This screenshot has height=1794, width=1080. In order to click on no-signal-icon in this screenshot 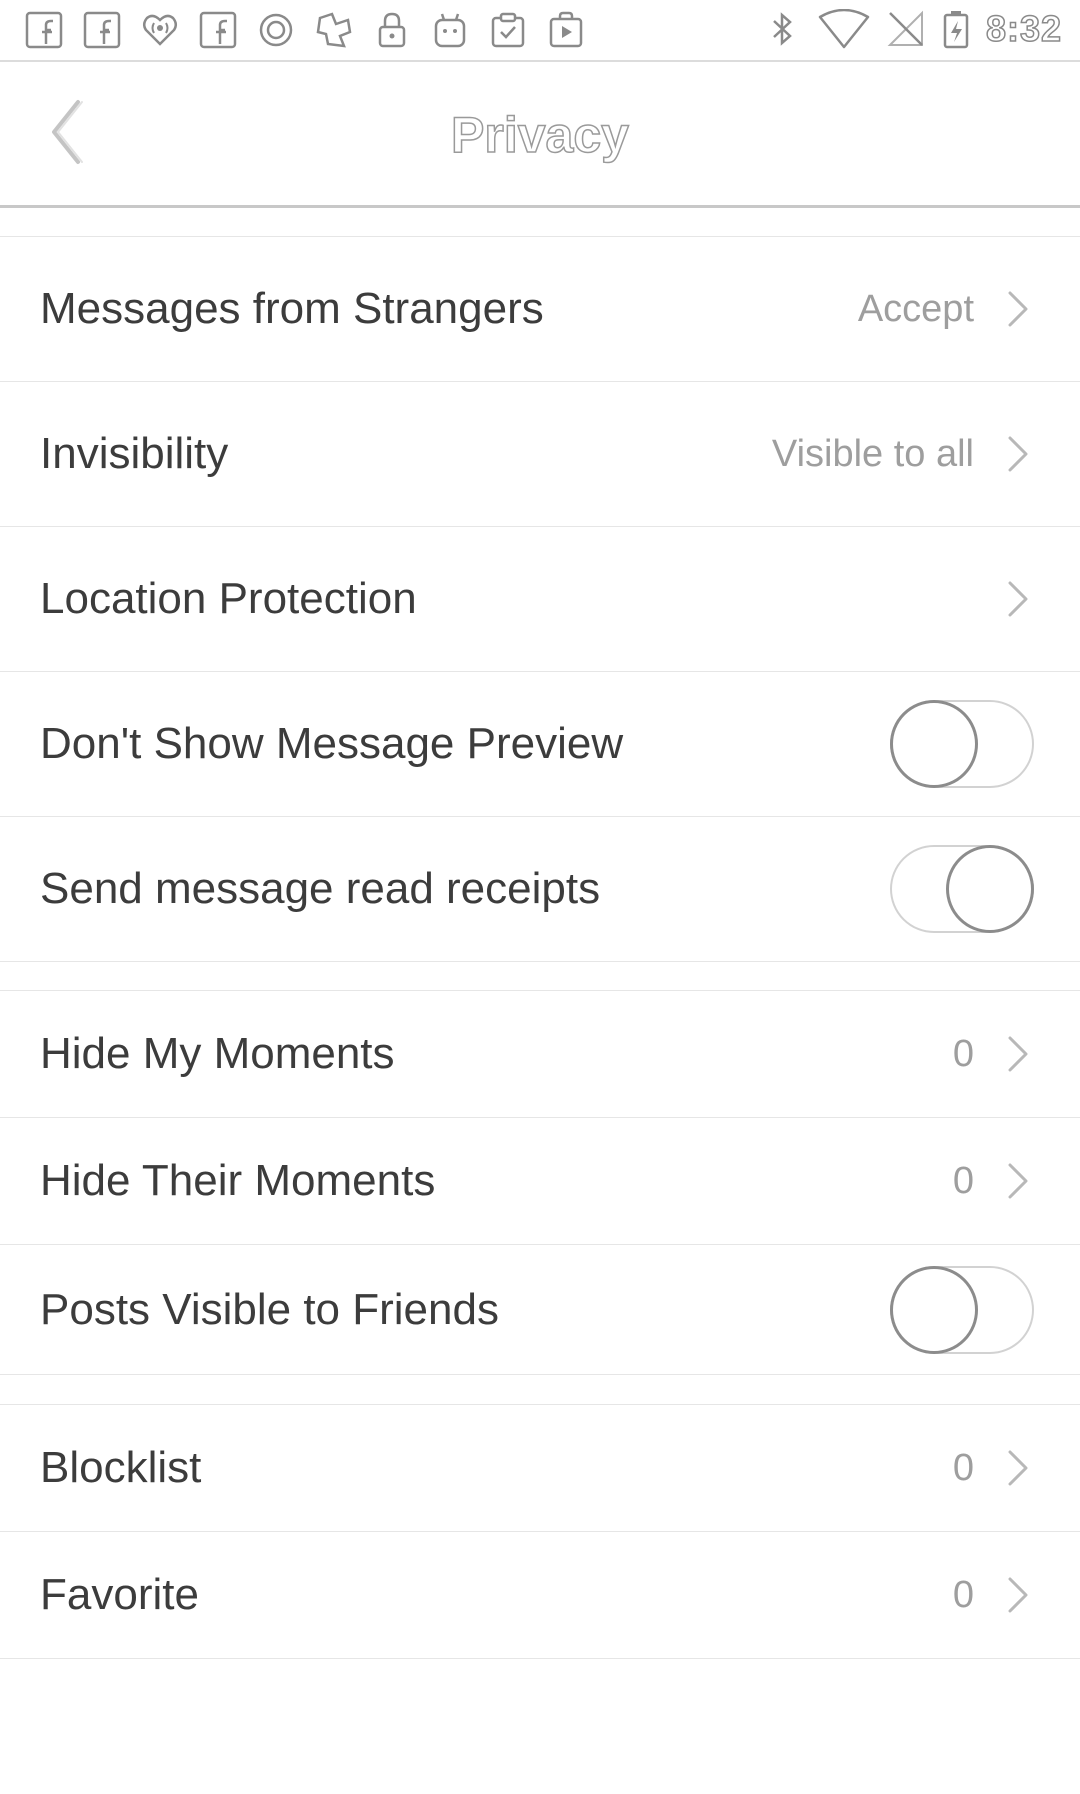, I will do `click(906, 29)`.